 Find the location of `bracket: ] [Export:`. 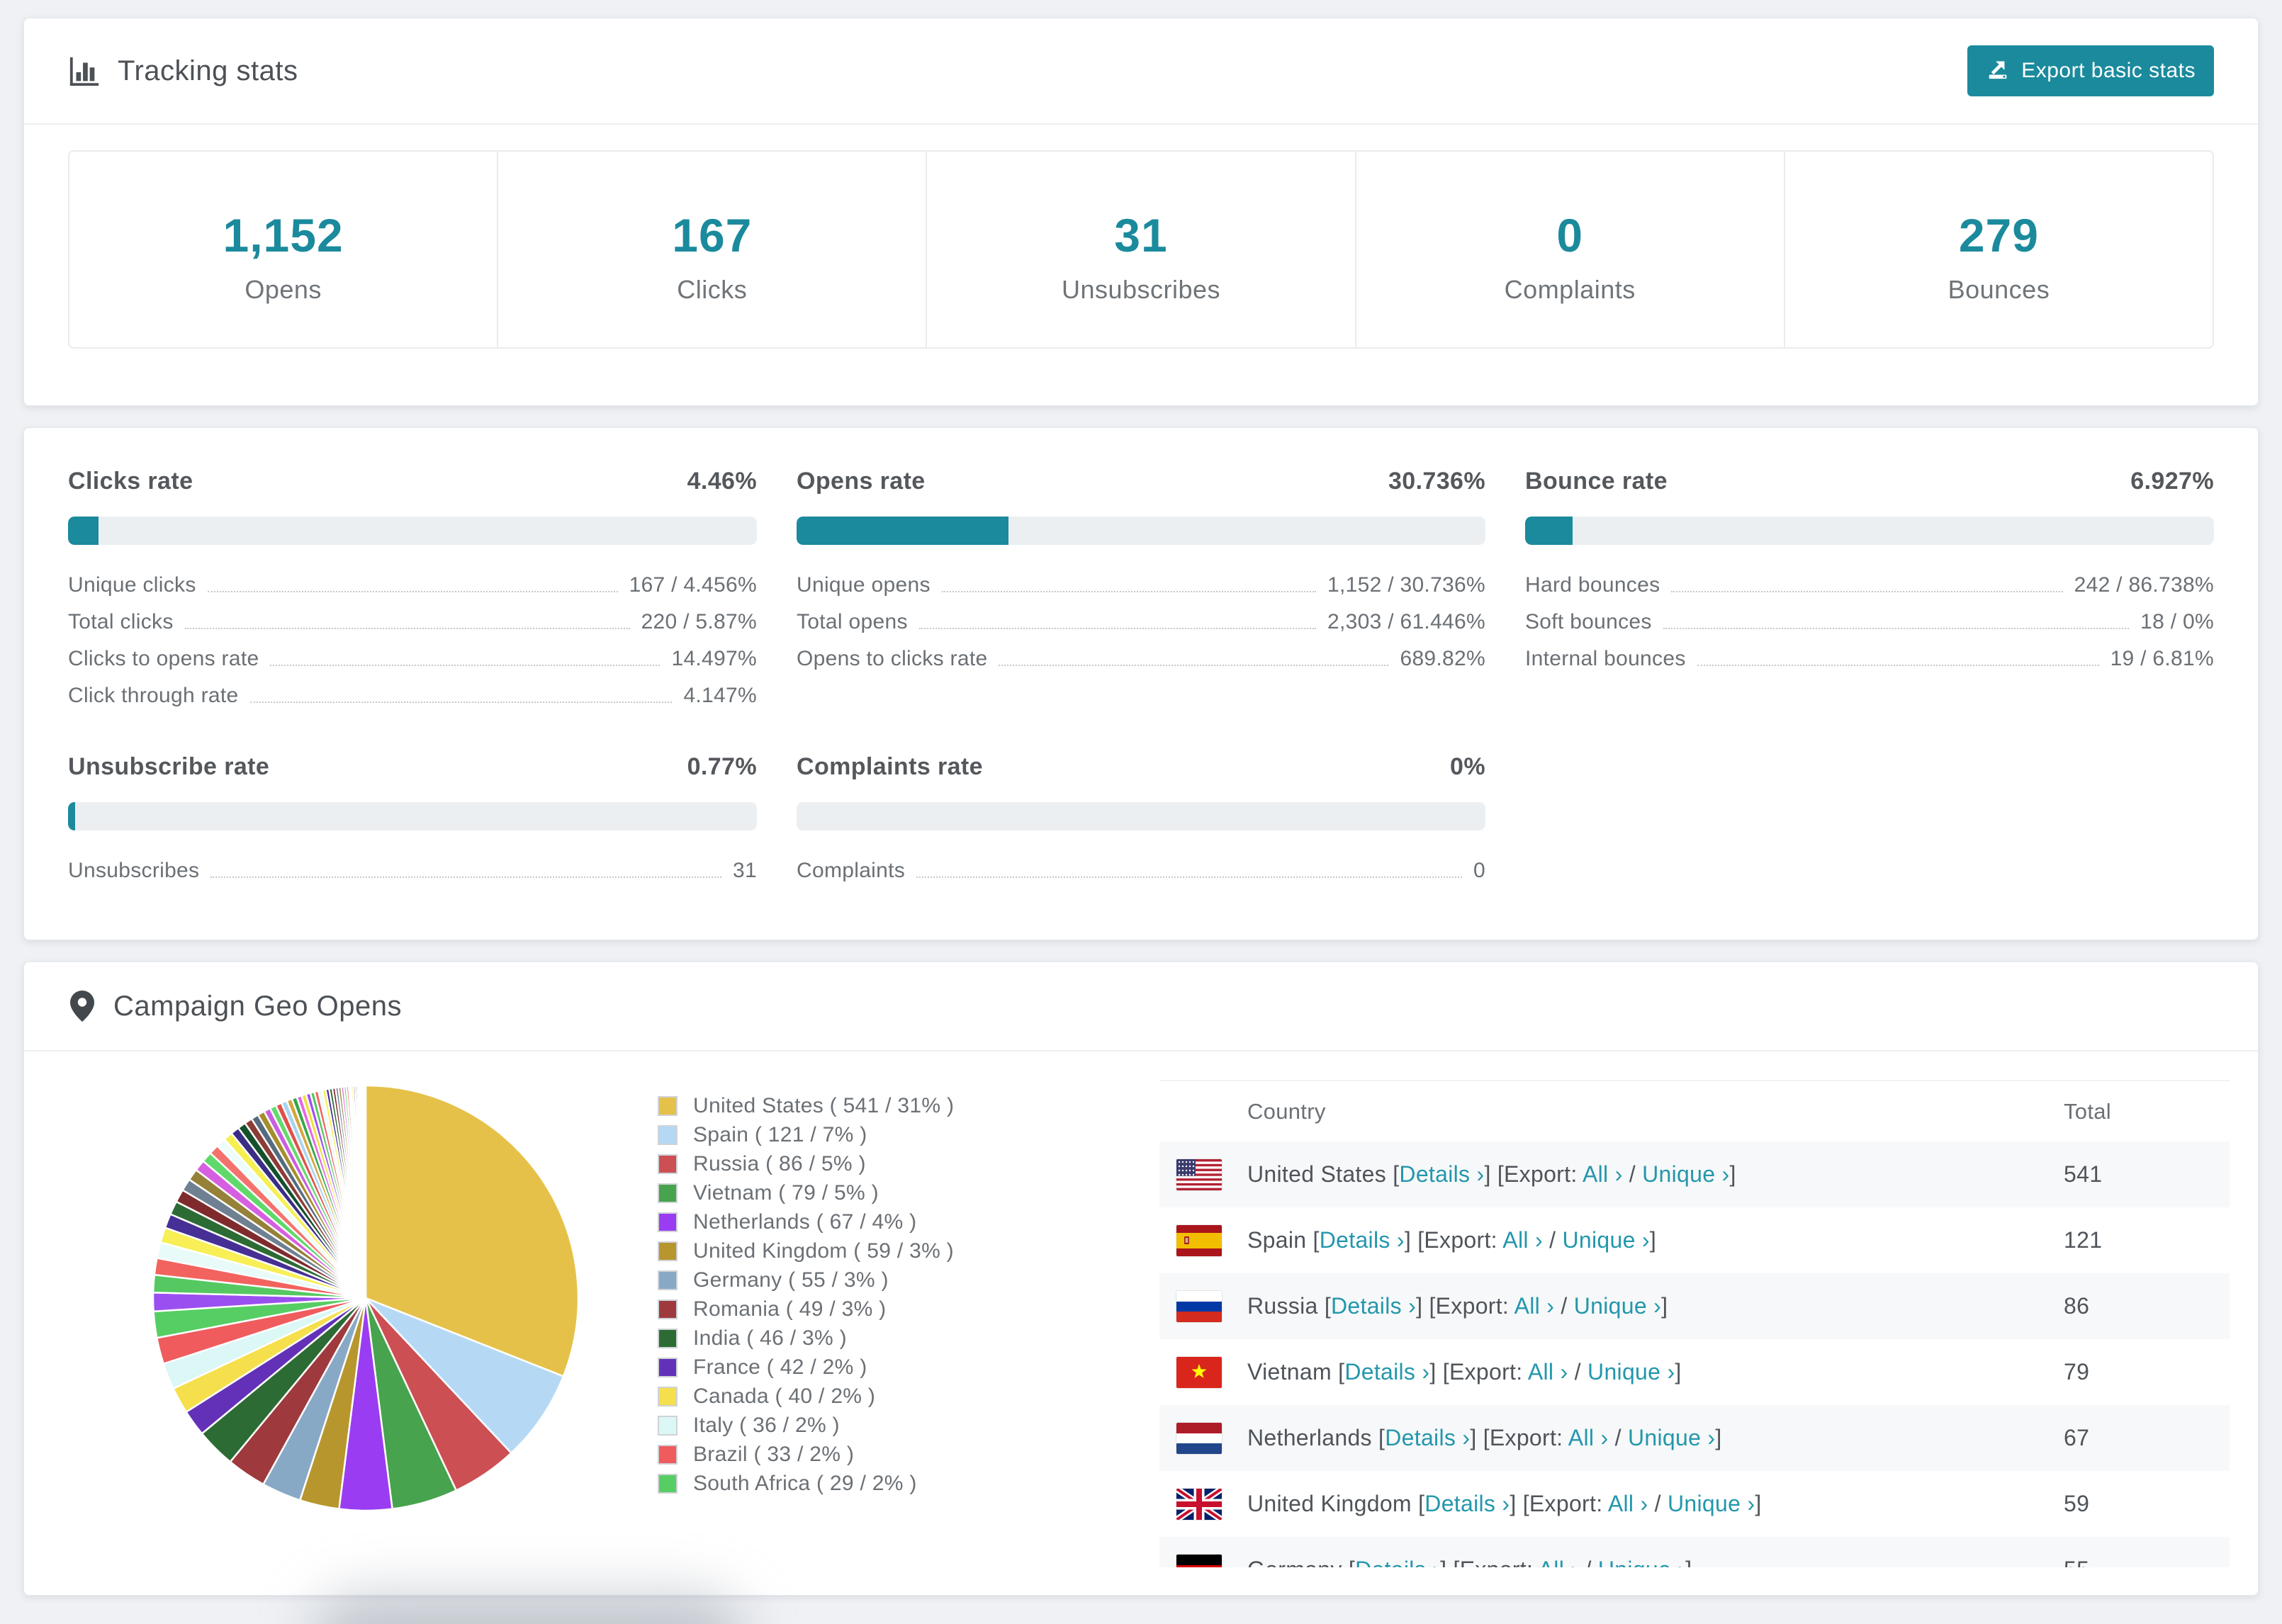

bracket: ] [Export: is located at coordinates (1519, 1437).